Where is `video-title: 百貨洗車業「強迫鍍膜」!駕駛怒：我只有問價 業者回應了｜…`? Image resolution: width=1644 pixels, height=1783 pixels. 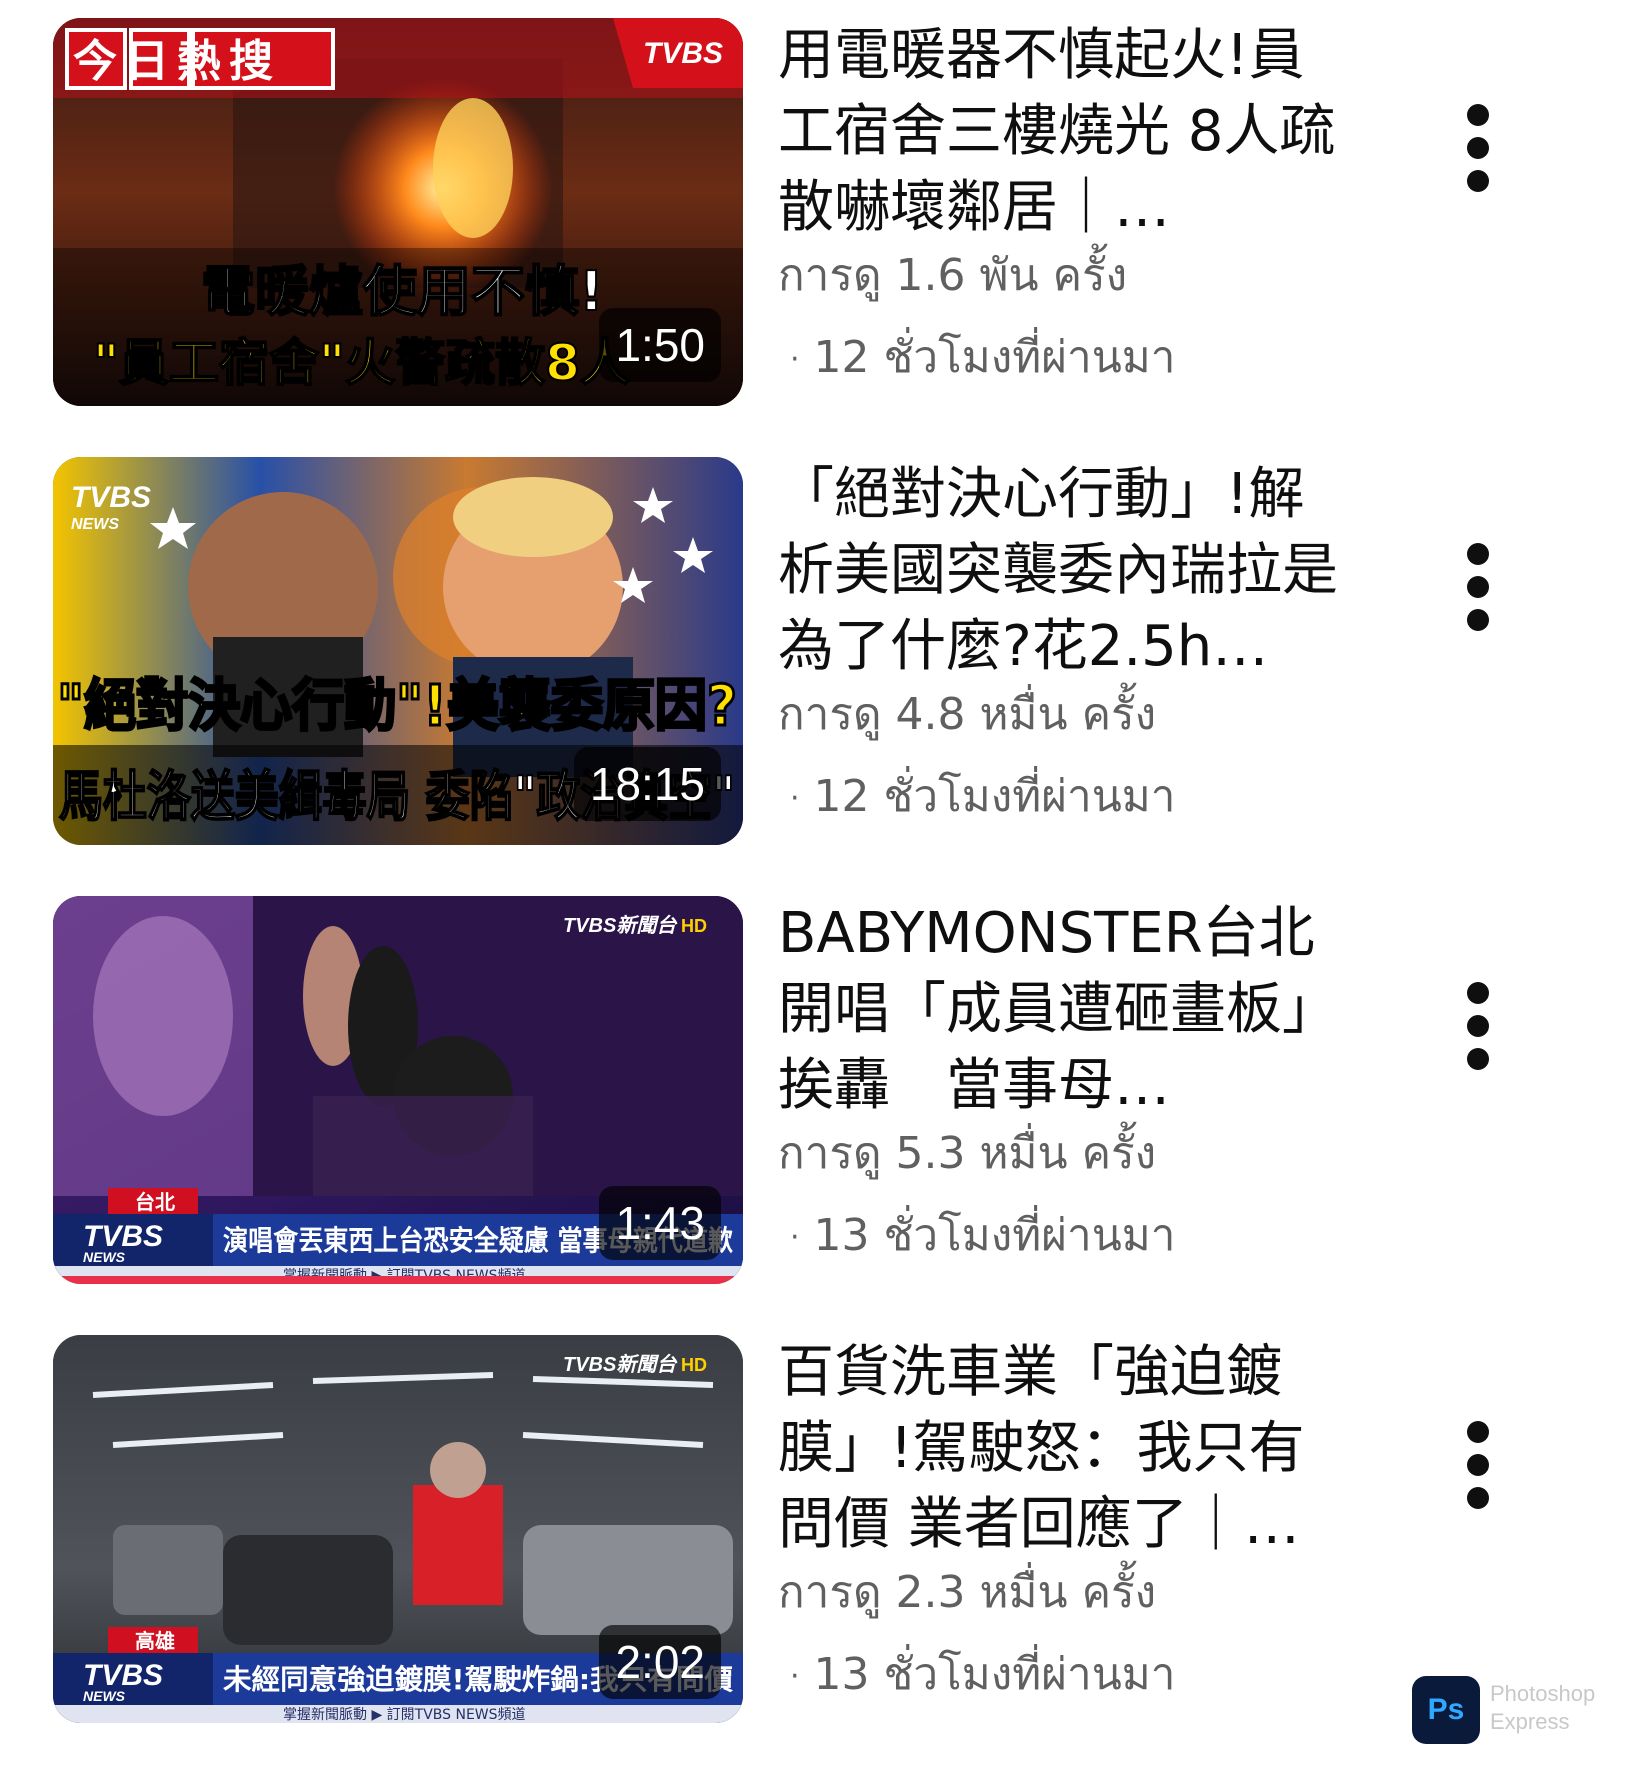 video-title: 百貨洗車業「強迫鍍膜」!駕駛怒：我只有問價 業者回應了｜… is located at coordinates (1058, 1449).